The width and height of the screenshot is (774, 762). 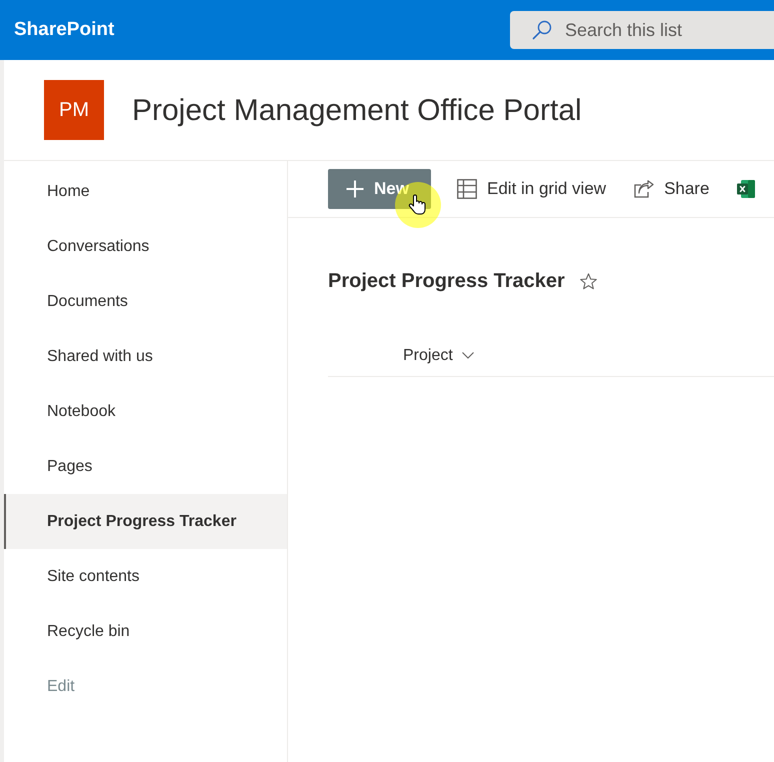 What do you see at coordinates (746, 189) in the screenshot?
I see `spreadsheet-icon` at bounding box center [746, 189].